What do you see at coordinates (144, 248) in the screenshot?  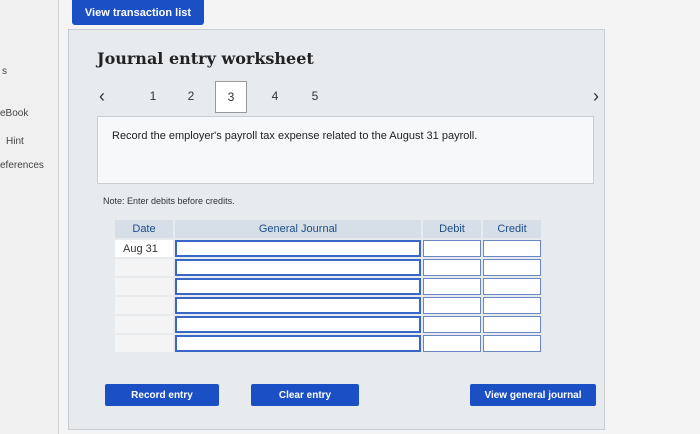 I see `date-cell: Aug 31` at bounding box center [144, 248].